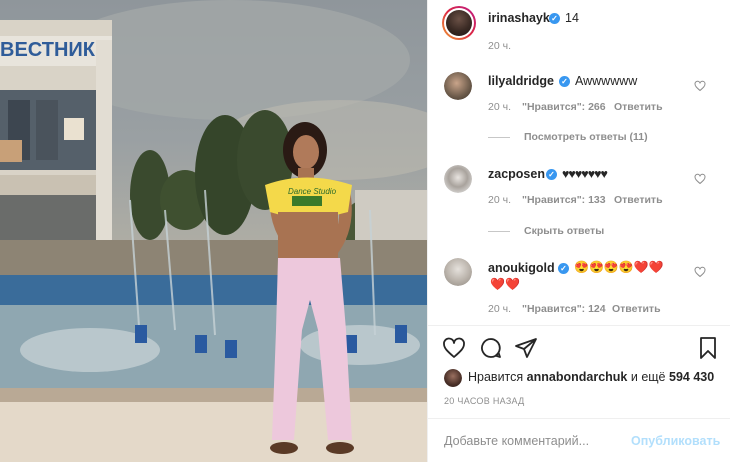 The width and height of the screenshot is (730, 462). Describe the element at coordinates (484, 401) in the screenshot. I see `post-timestamp: 20 ЧАСОВ НАЗАД` at that location.